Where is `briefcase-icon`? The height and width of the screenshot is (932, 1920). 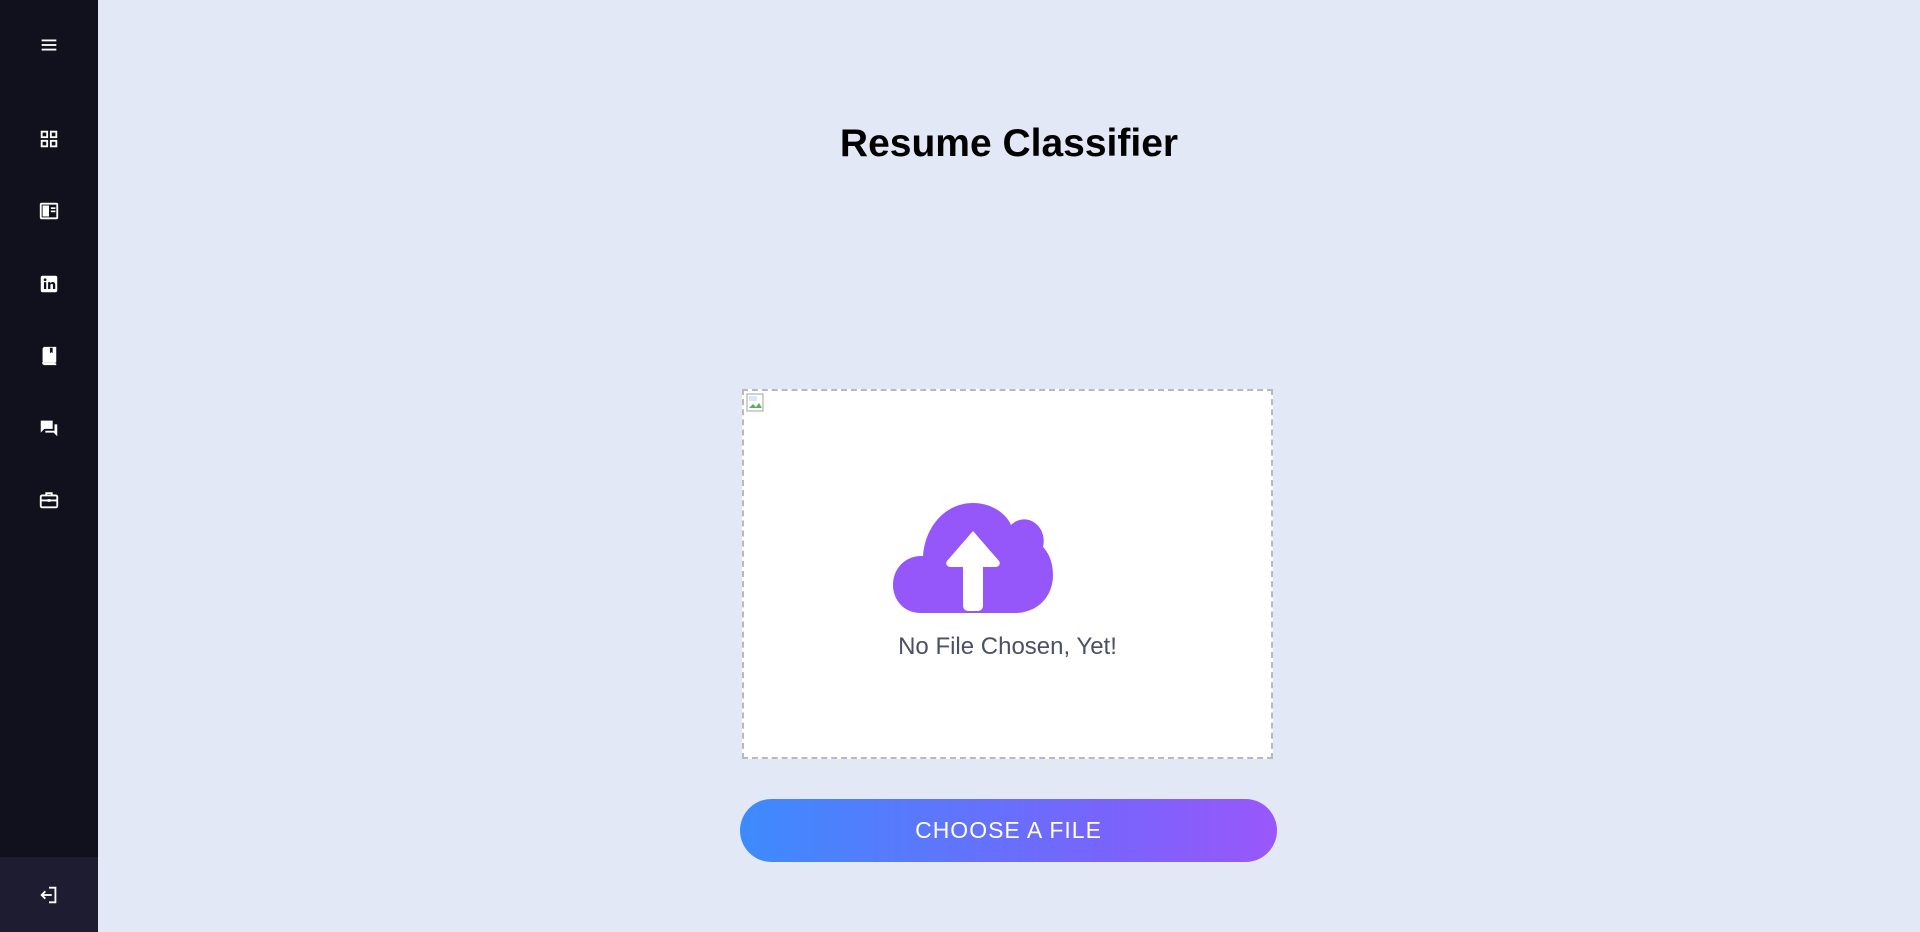 briefcase-icon is located at coordinates (49, 500).